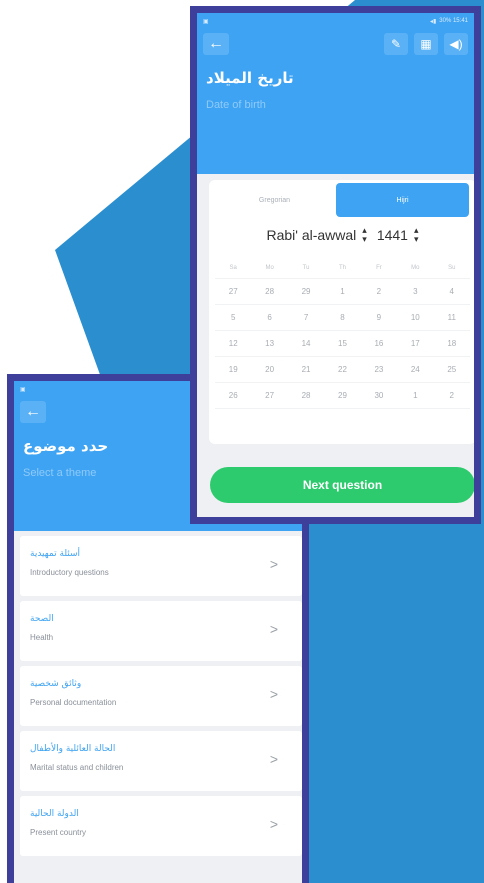 This screenshot has height=883, width=484. What do you see at coordinates (433, 21) in the screenshot?
I see `signal-icon: ◂▮` at bounding box center [433, 21].